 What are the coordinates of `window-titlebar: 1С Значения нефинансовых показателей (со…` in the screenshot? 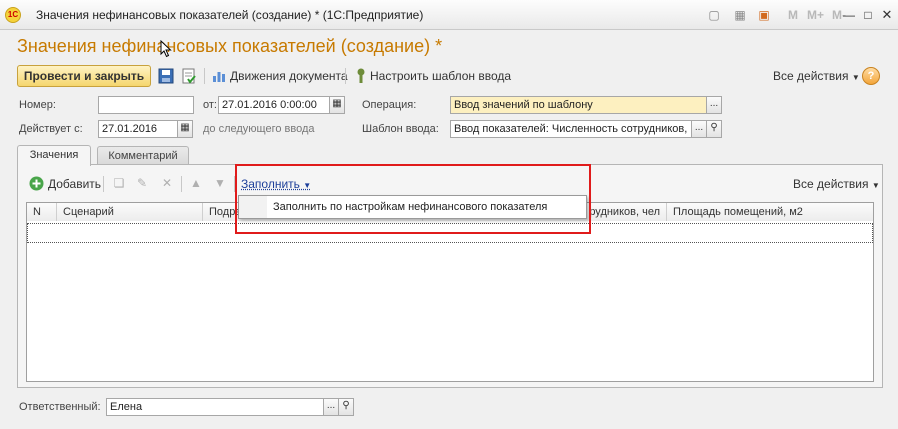 It's located at (449, 15).